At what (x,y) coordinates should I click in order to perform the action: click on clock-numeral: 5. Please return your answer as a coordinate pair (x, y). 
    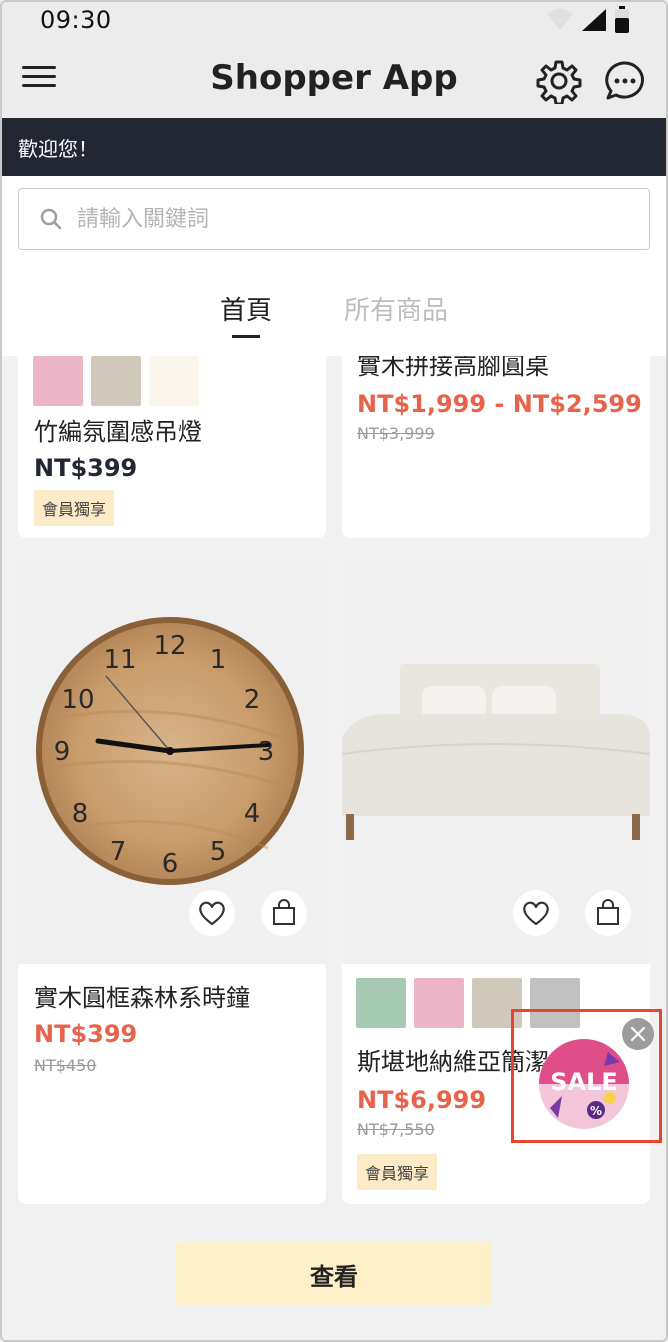
    Looking at the image, I should click on (218, 852).